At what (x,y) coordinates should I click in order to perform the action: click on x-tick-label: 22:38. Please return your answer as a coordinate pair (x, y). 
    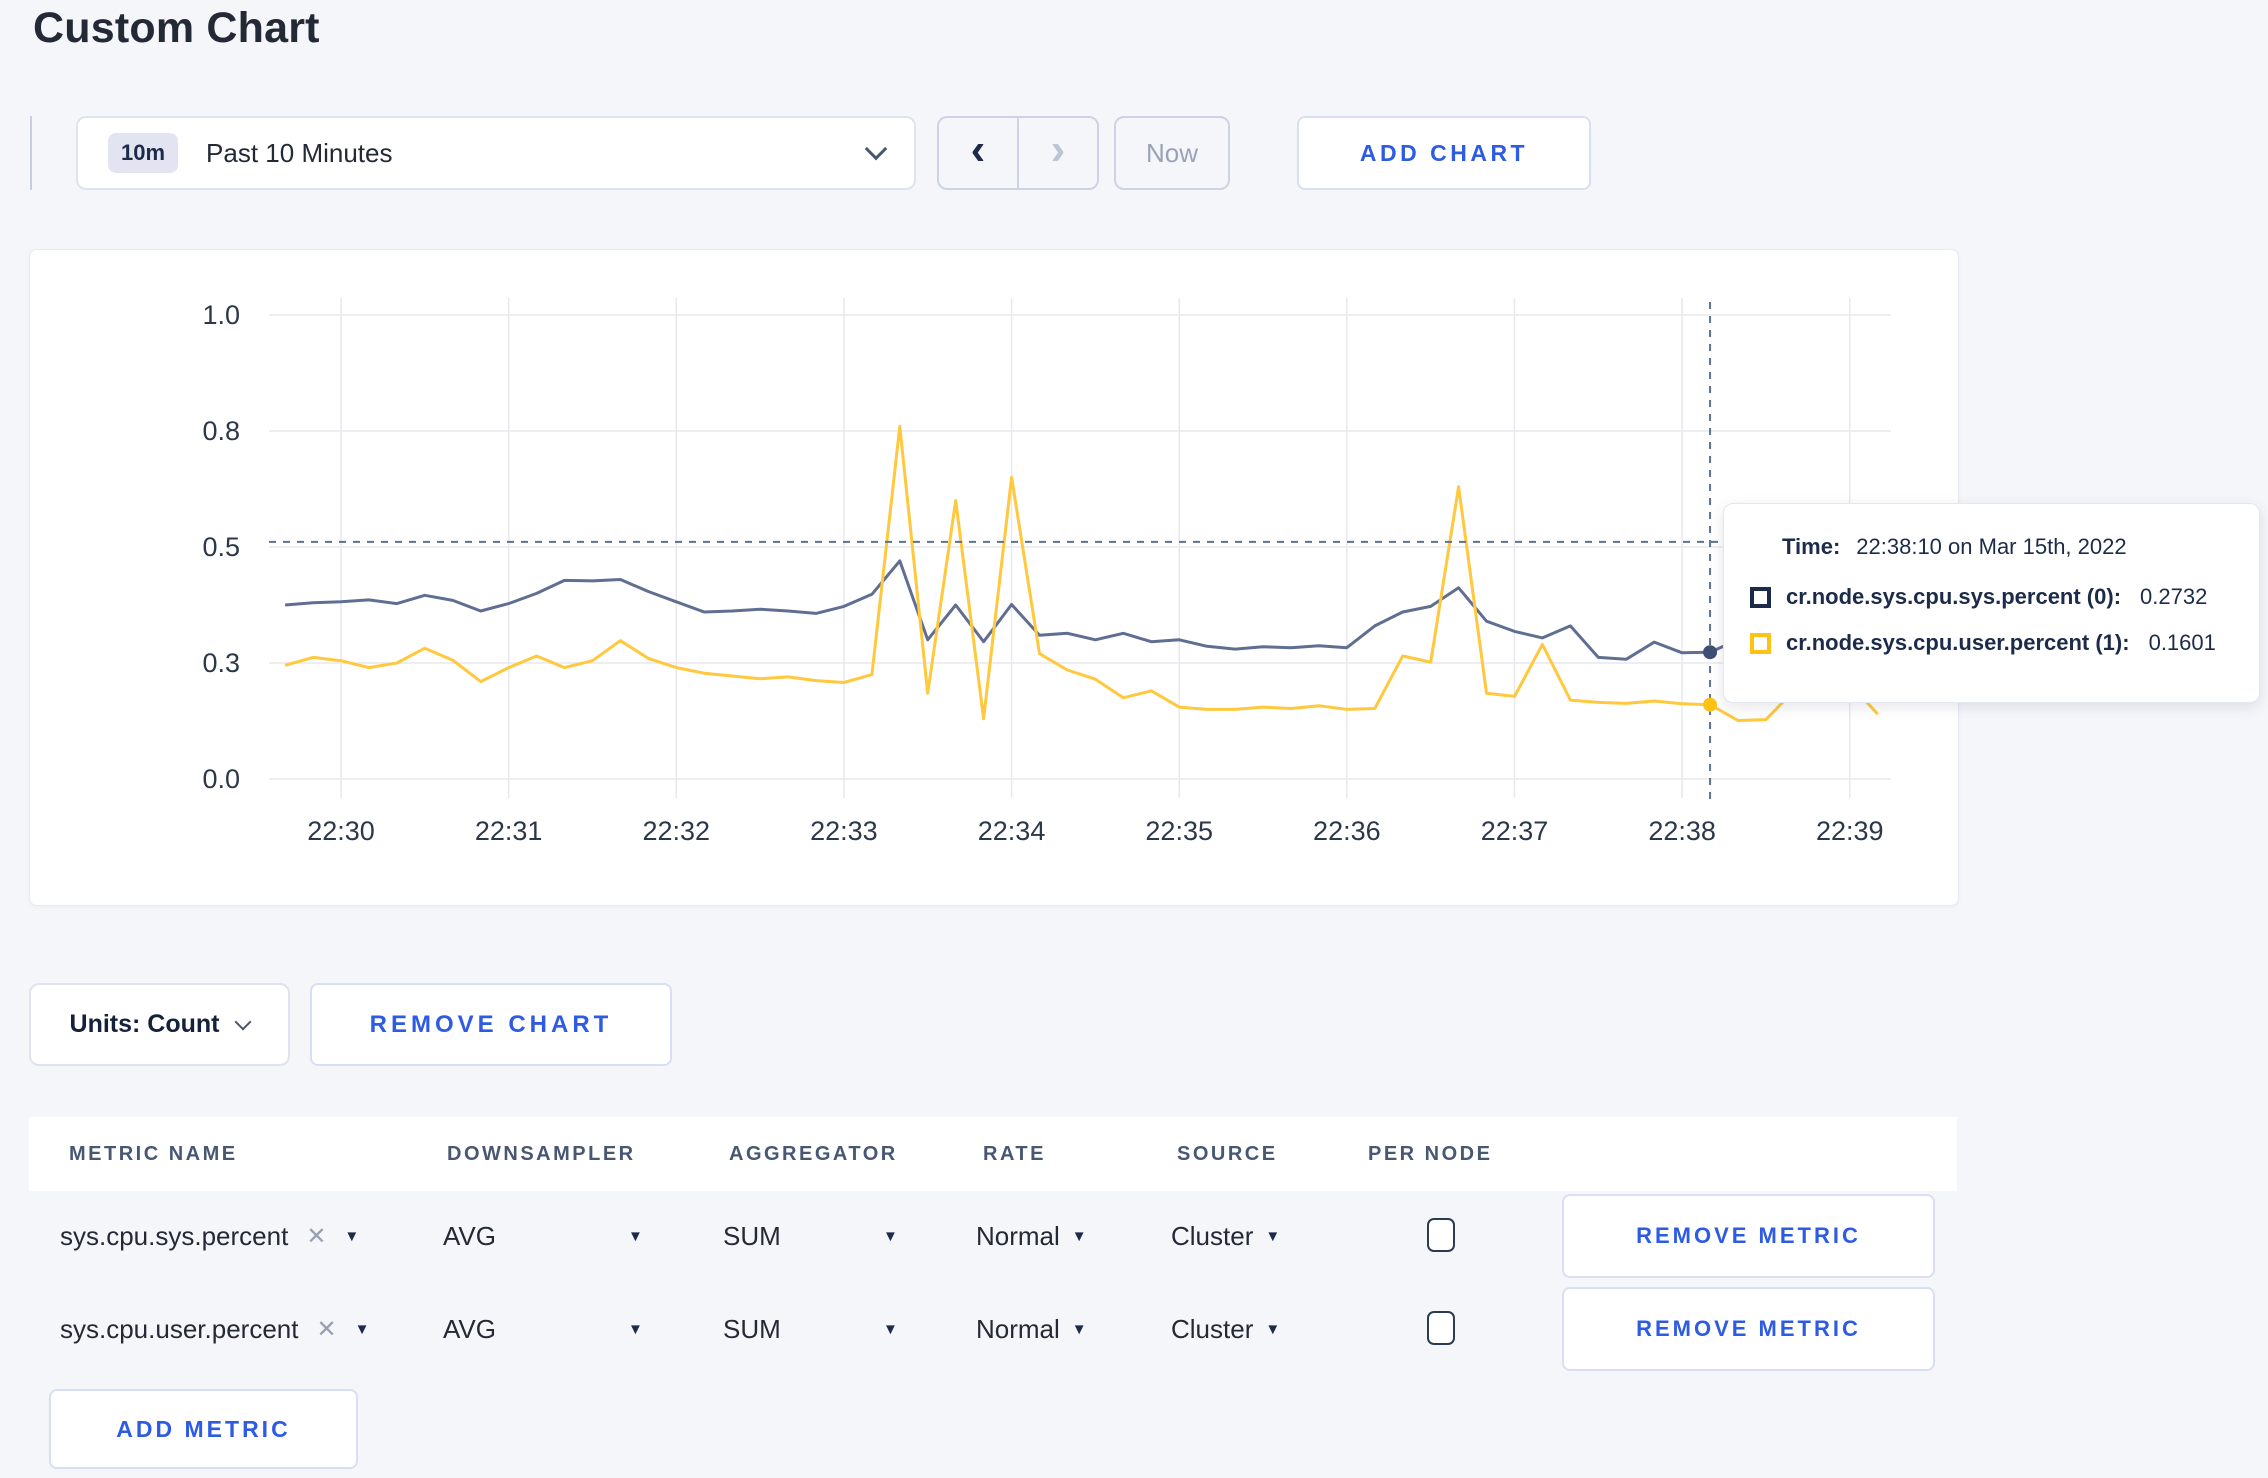
    Looking at the image, I should click on (1682, 831).